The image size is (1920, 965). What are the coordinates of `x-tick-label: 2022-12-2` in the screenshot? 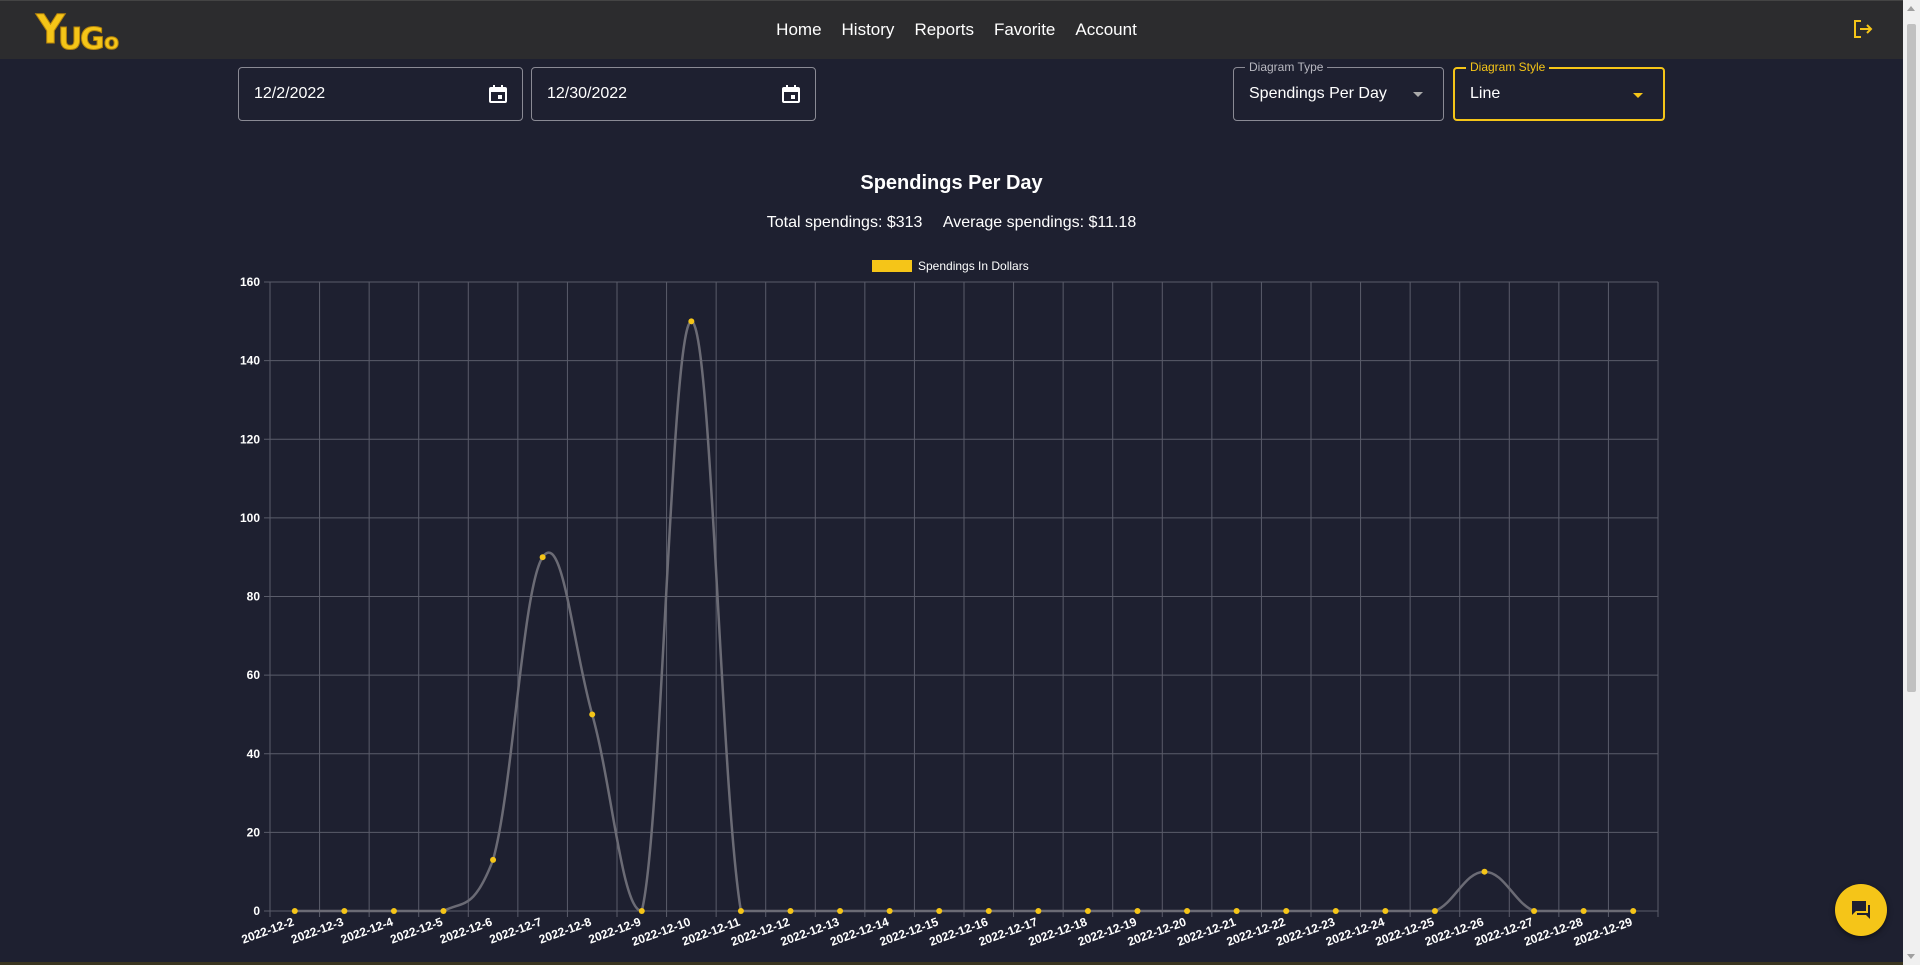 It's located at (268, 931).